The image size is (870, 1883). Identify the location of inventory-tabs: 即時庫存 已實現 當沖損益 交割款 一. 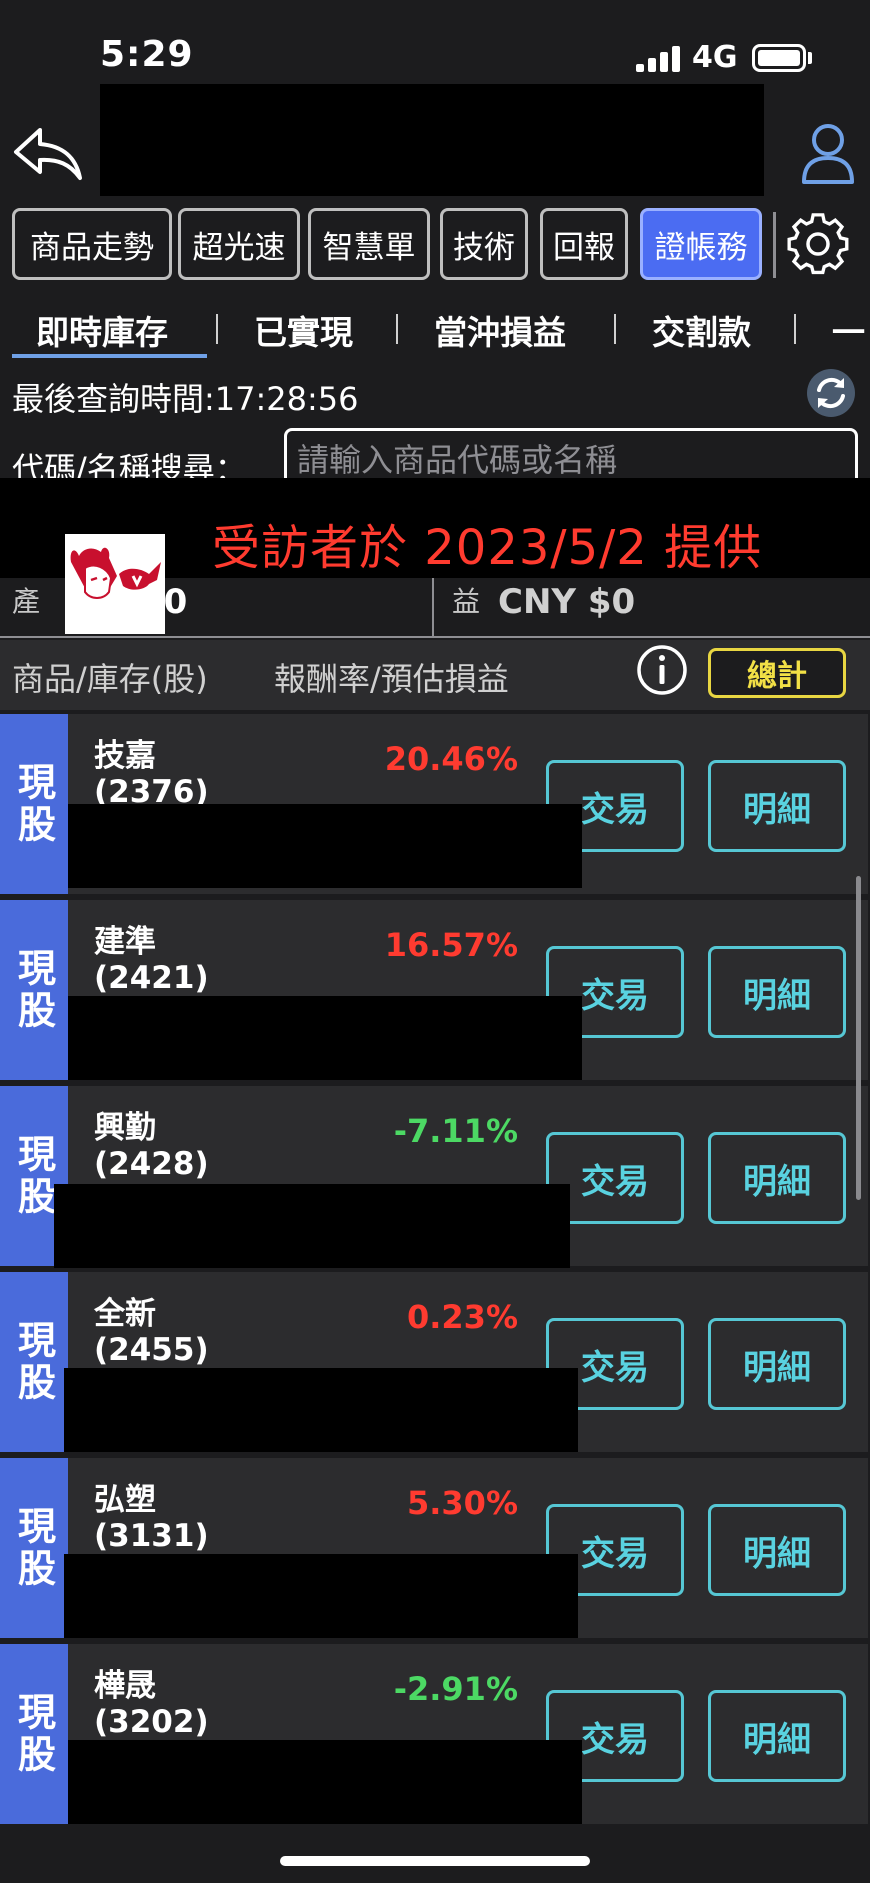
(435, 330).